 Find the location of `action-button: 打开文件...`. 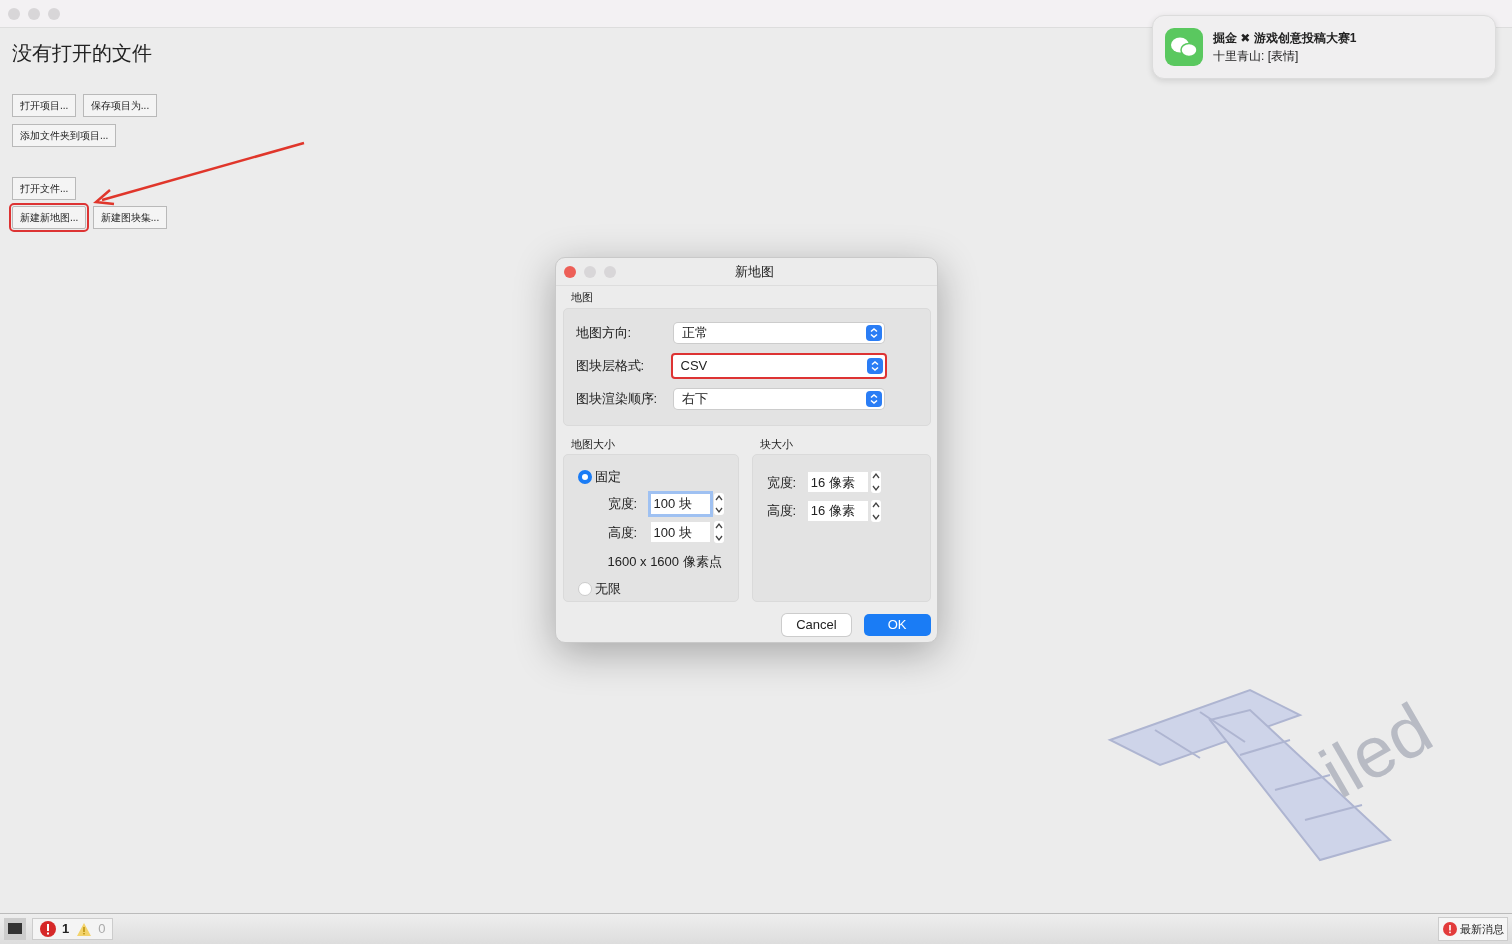

action-button: 打开文件... is located at coordinates (44, 188).